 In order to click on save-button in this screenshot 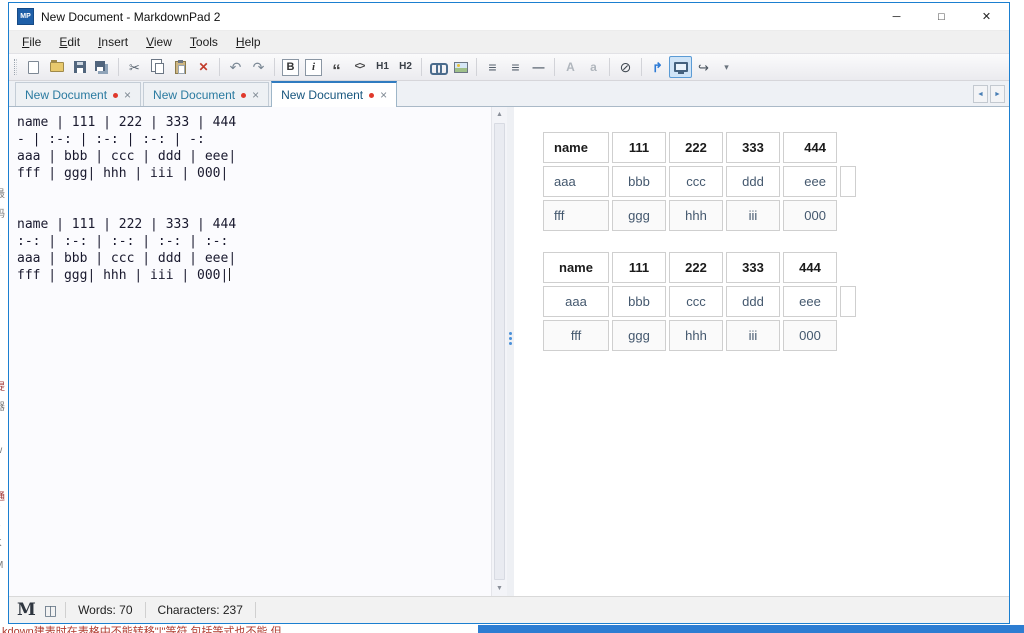, I will do `click(79, 67)`.